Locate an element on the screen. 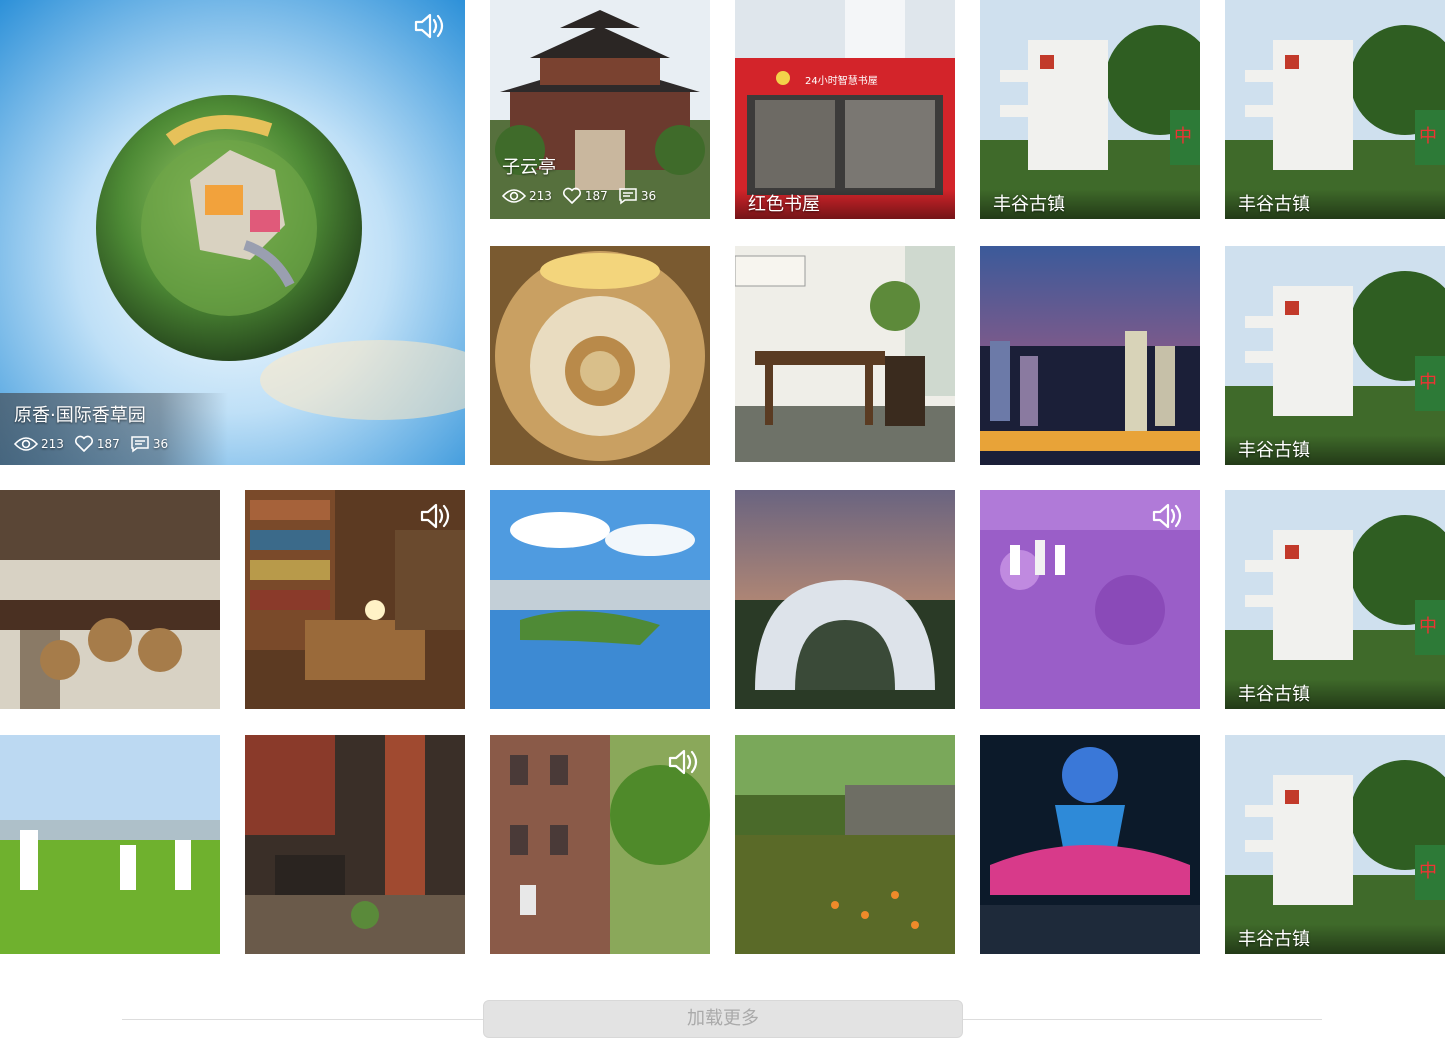 The image size is (1445, 1039). tile-photo-pond is located at coordinates (845, 844).